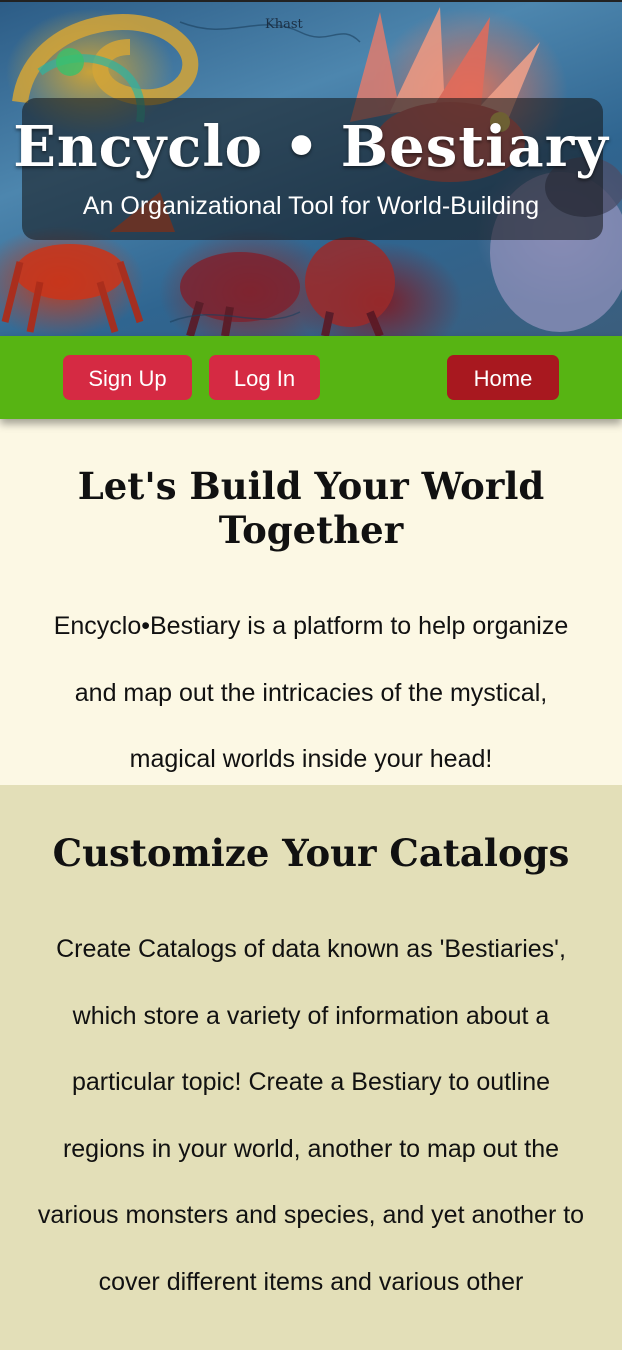  Describe the element at coordinates (311, 853) in the screenshot. I see `catalogs-heading: Customize Your Catalogs` at that location.